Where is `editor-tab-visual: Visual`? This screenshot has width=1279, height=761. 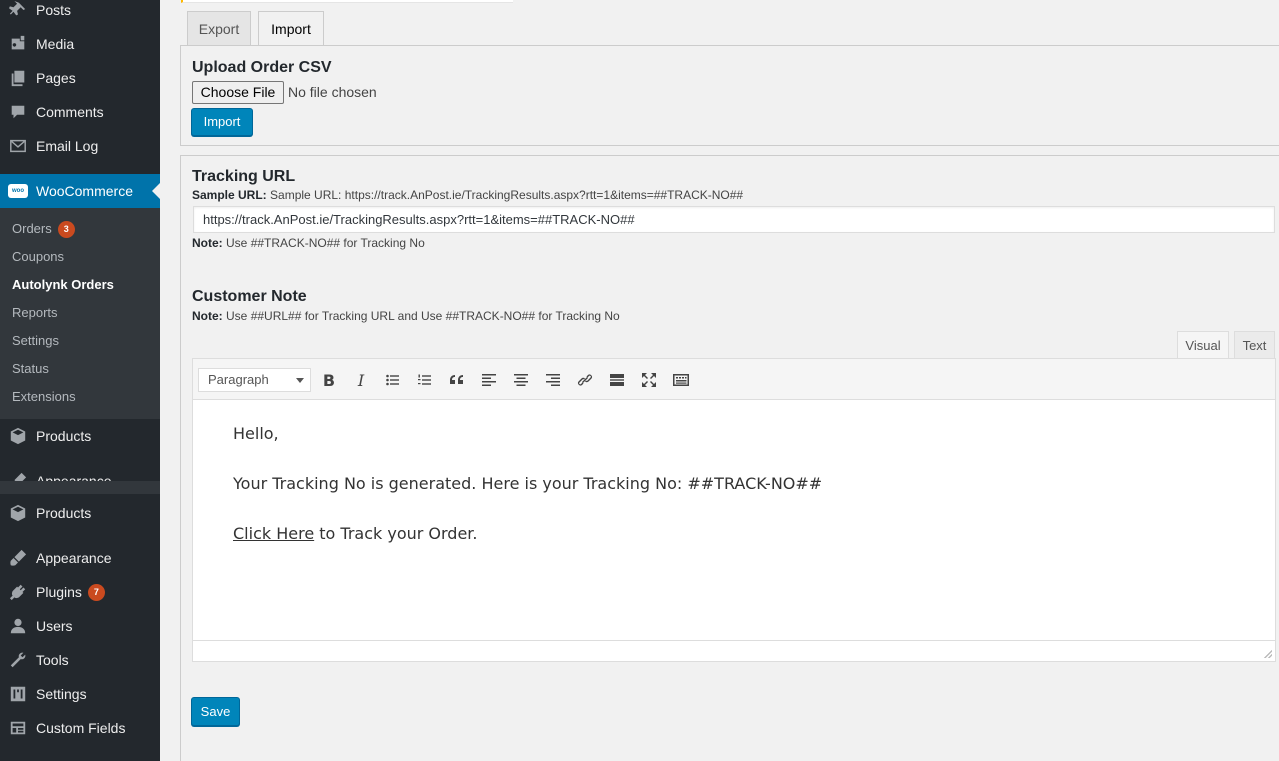 editor-tab-visual: Visual is located at coordinates (1203, 345).